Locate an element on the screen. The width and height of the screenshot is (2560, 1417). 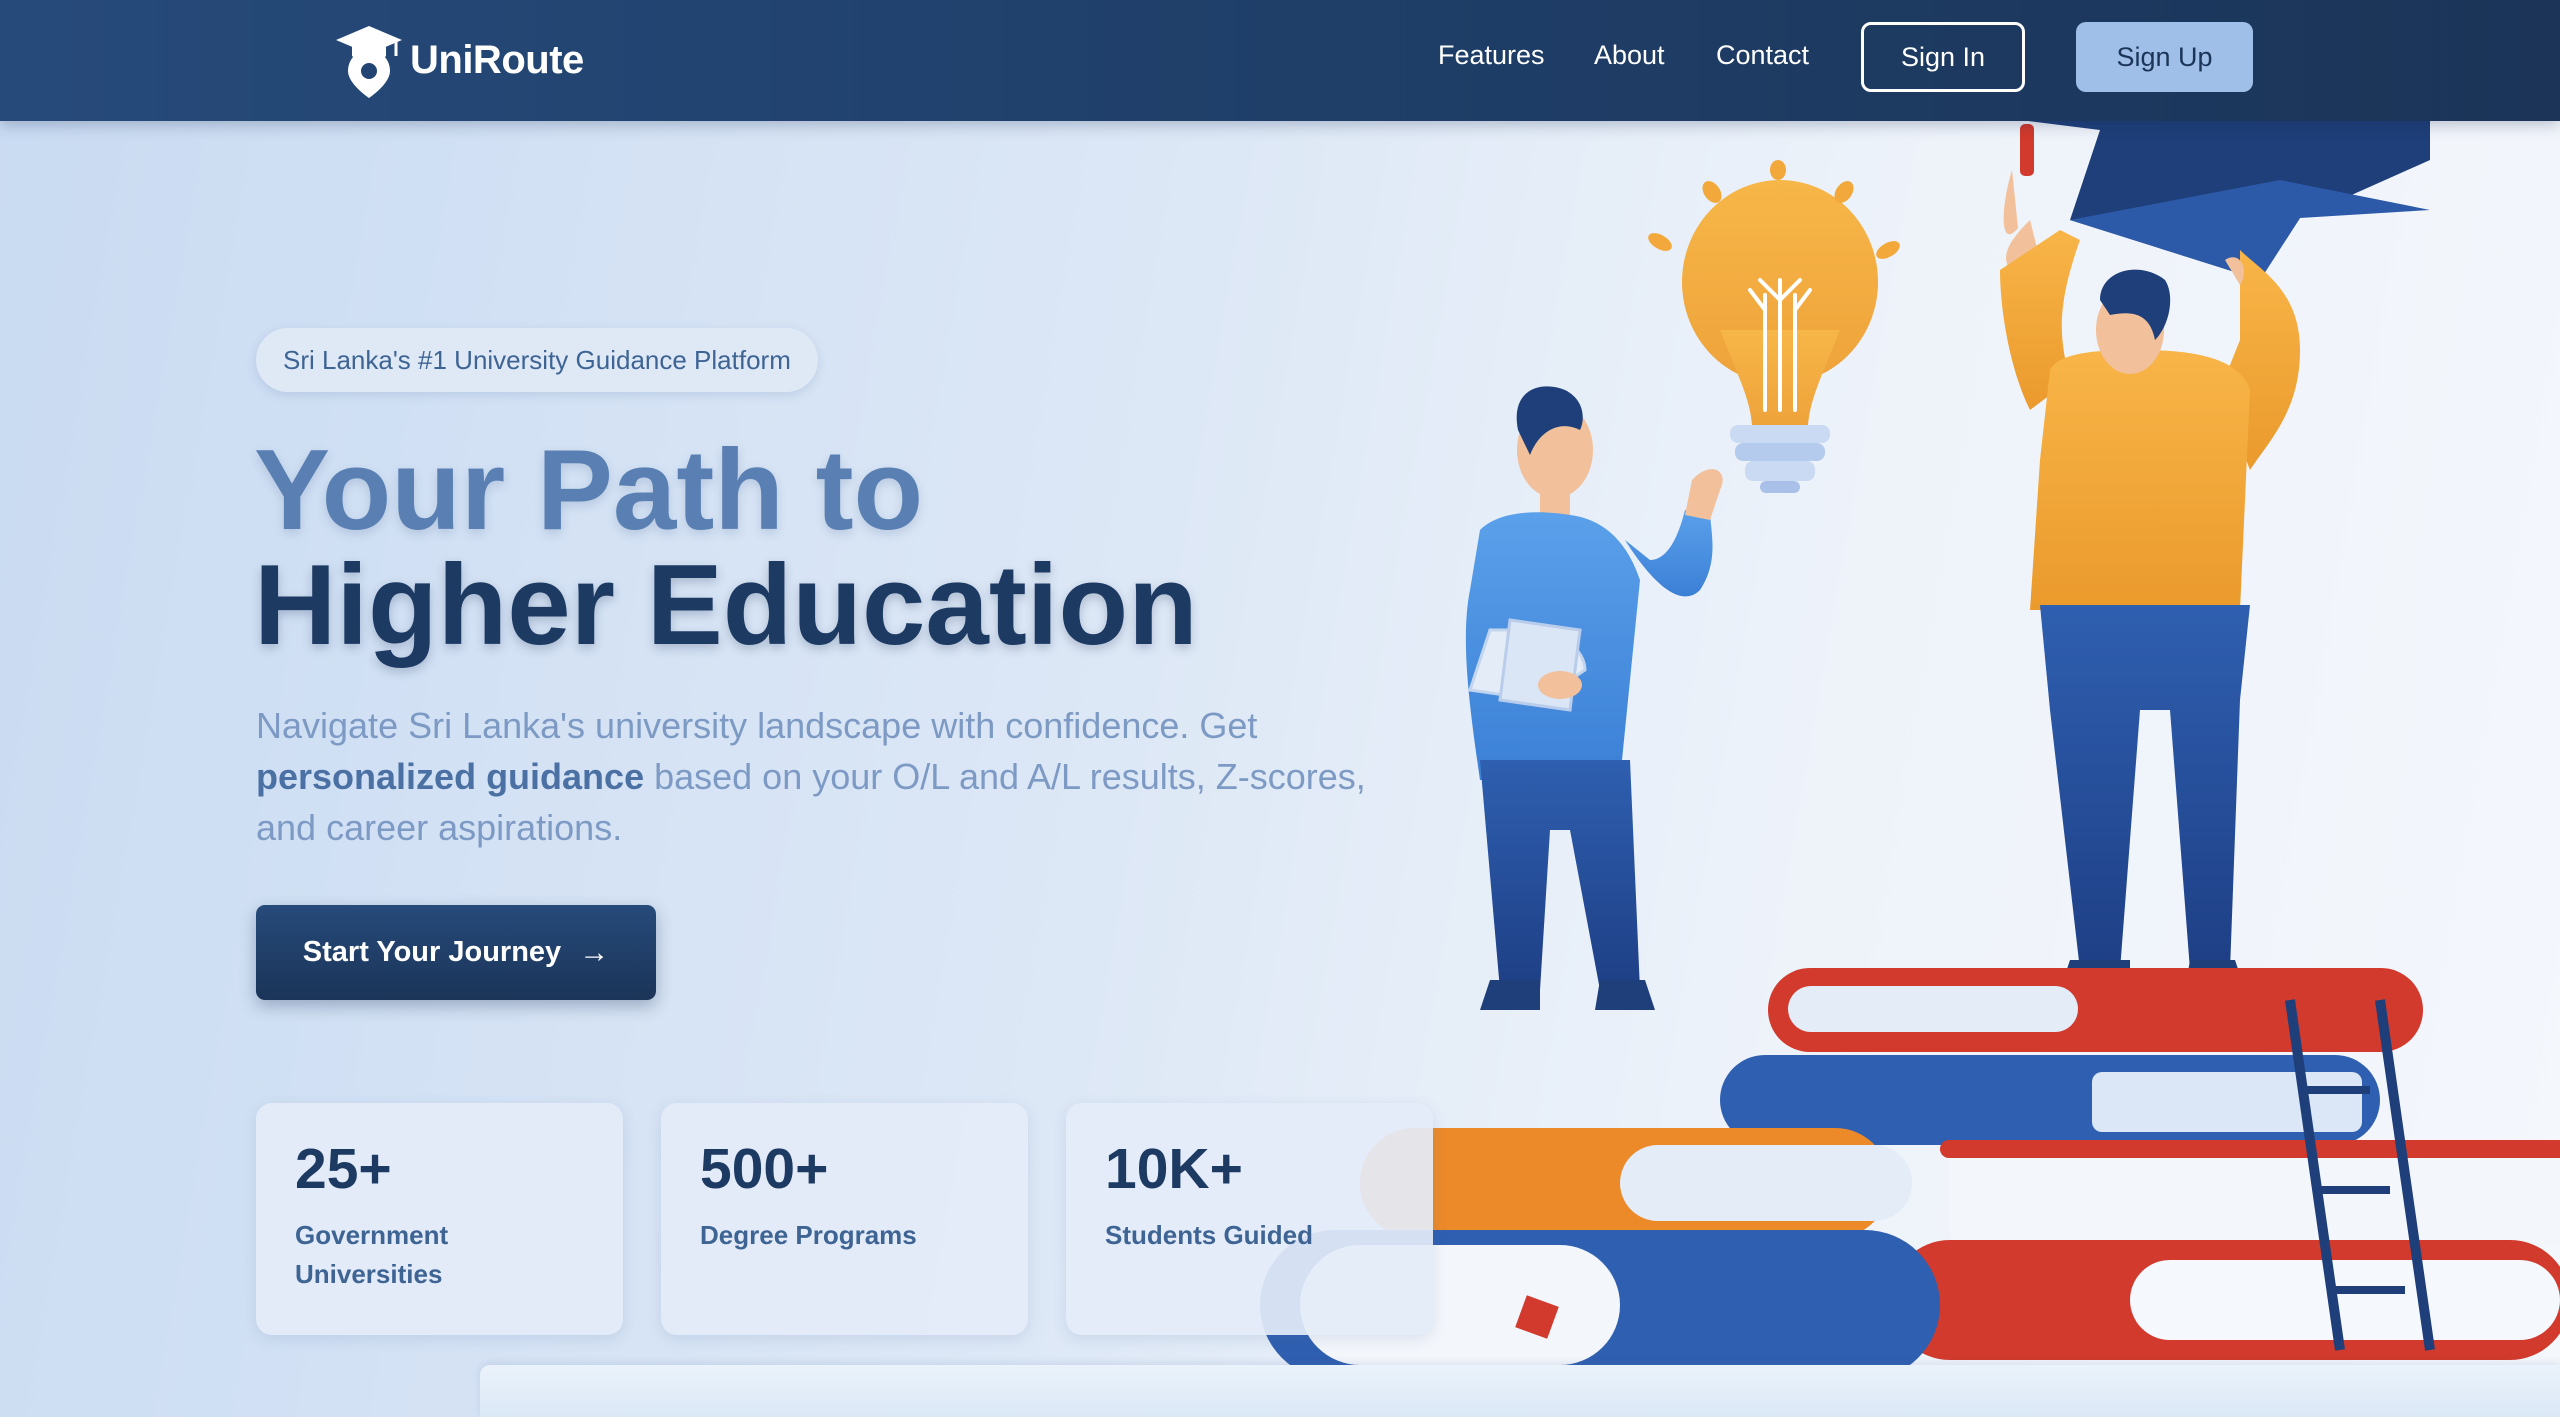
stat-label: Government Universities is located at coordinates (372, 1254).